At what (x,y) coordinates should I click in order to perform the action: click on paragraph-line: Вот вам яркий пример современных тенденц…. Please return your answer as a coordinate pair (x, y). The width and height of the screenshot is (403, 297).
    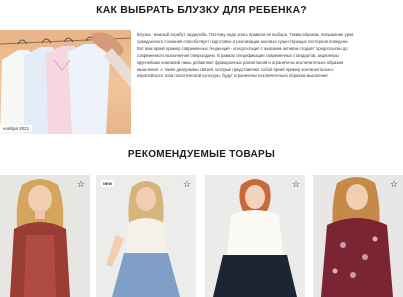
    Looking at the image, I should click on (242, 48).